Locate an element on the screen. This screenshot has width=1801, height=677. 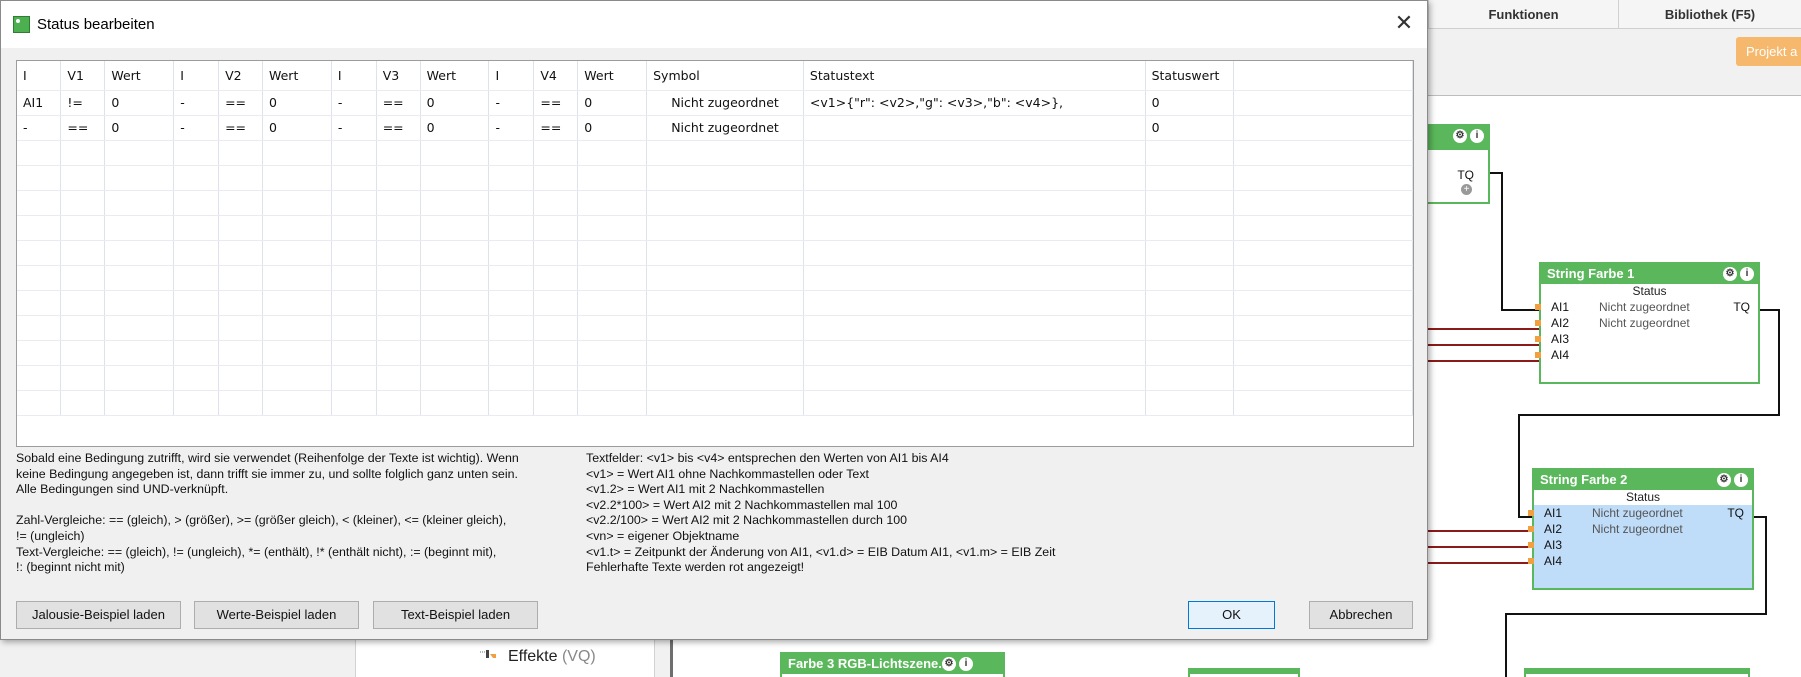
tab-bibliothek: Bibliothek (F5) is located at coordinates (1709, 14).